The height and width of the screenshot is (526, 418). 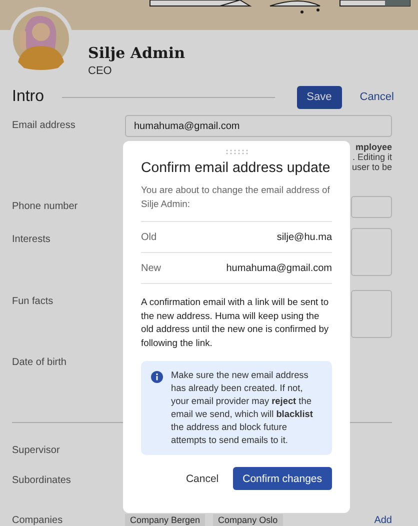 What do you see at coordinates (258, 126) in the screenshot?
I see `input-field: humahuma@gmail.com` at bounding box center [258, 126].